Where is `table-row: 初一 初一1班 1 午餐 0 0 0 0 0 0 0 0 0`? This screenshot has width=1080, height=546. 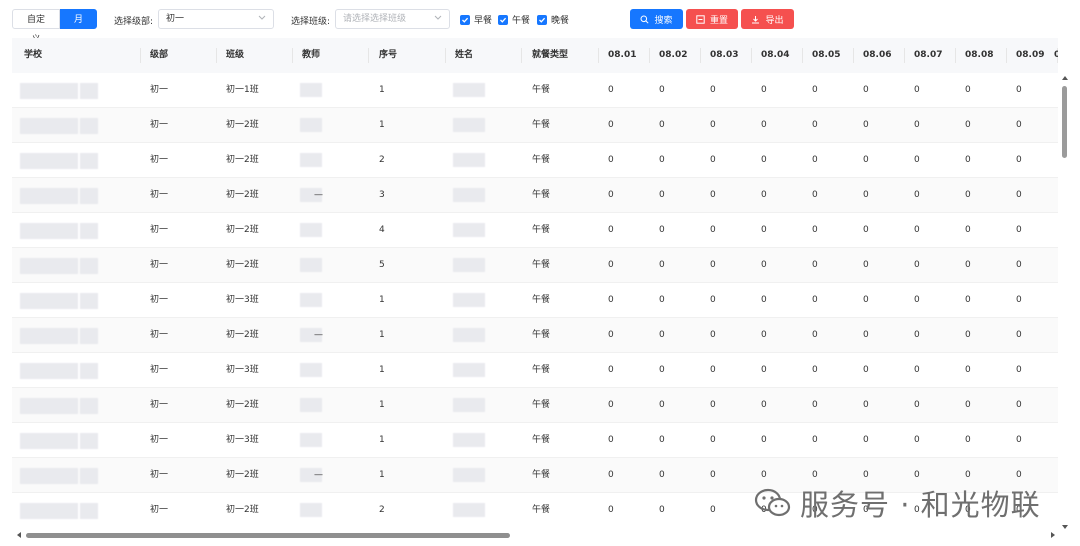
table-row: 初一 初一1班 1 午餐 0 0 0 0 0 0 0 0 0 is located at coordinates (535, 90).